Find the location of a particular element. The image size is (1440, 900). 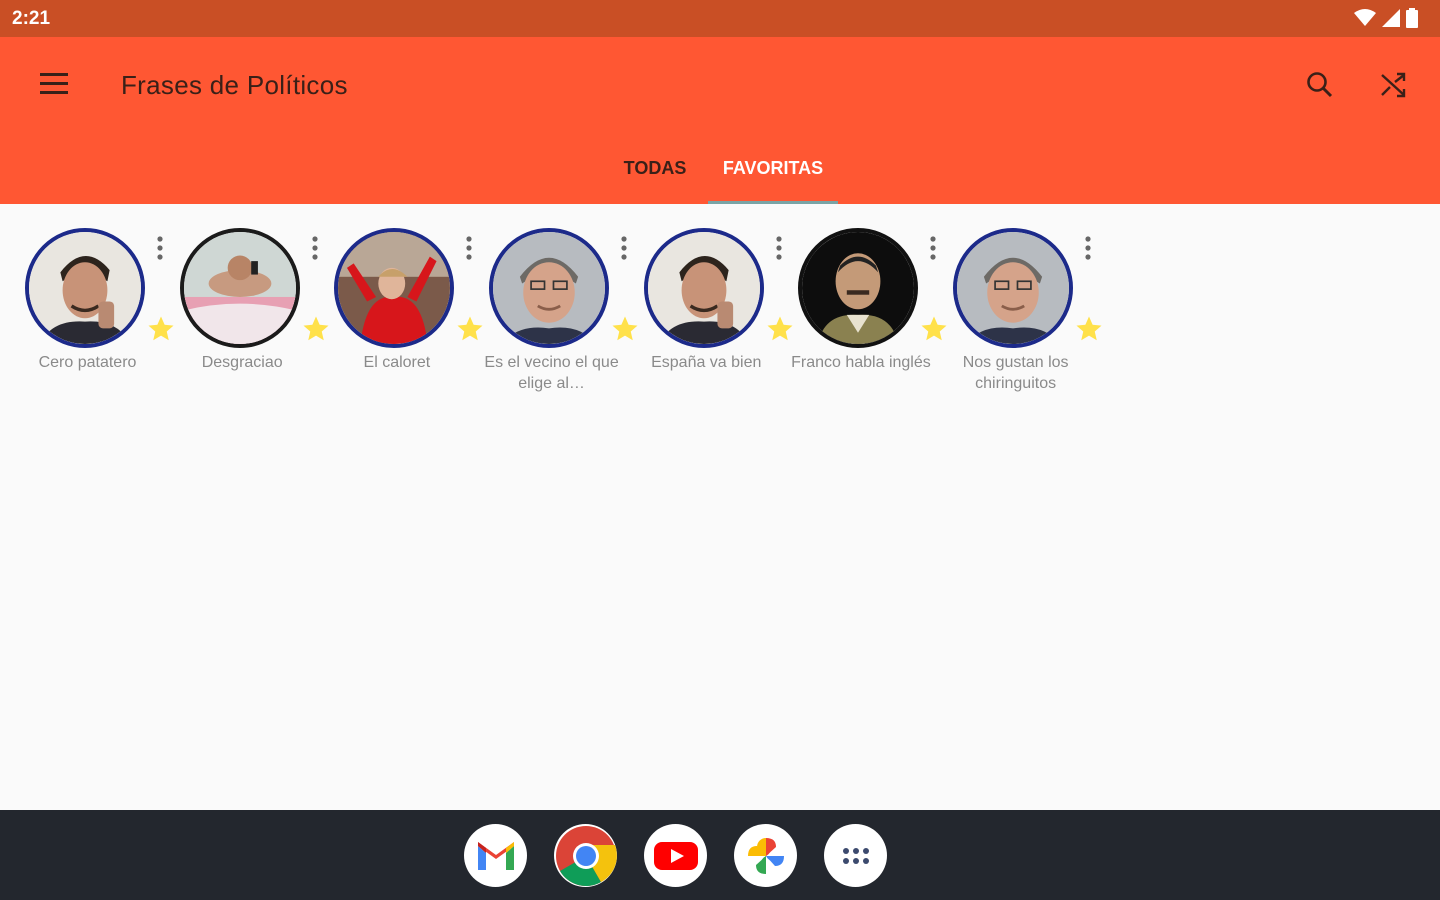

taskbar-dock is located at coordinates (720, 855).